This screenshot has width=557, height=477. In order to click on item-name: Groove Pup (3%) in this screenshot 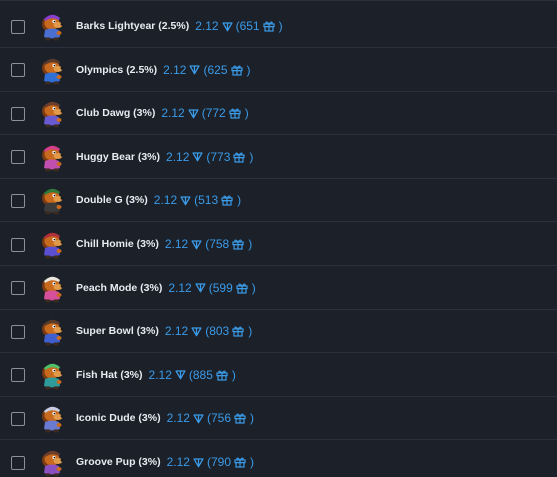, I will do `click(118, 462)`.